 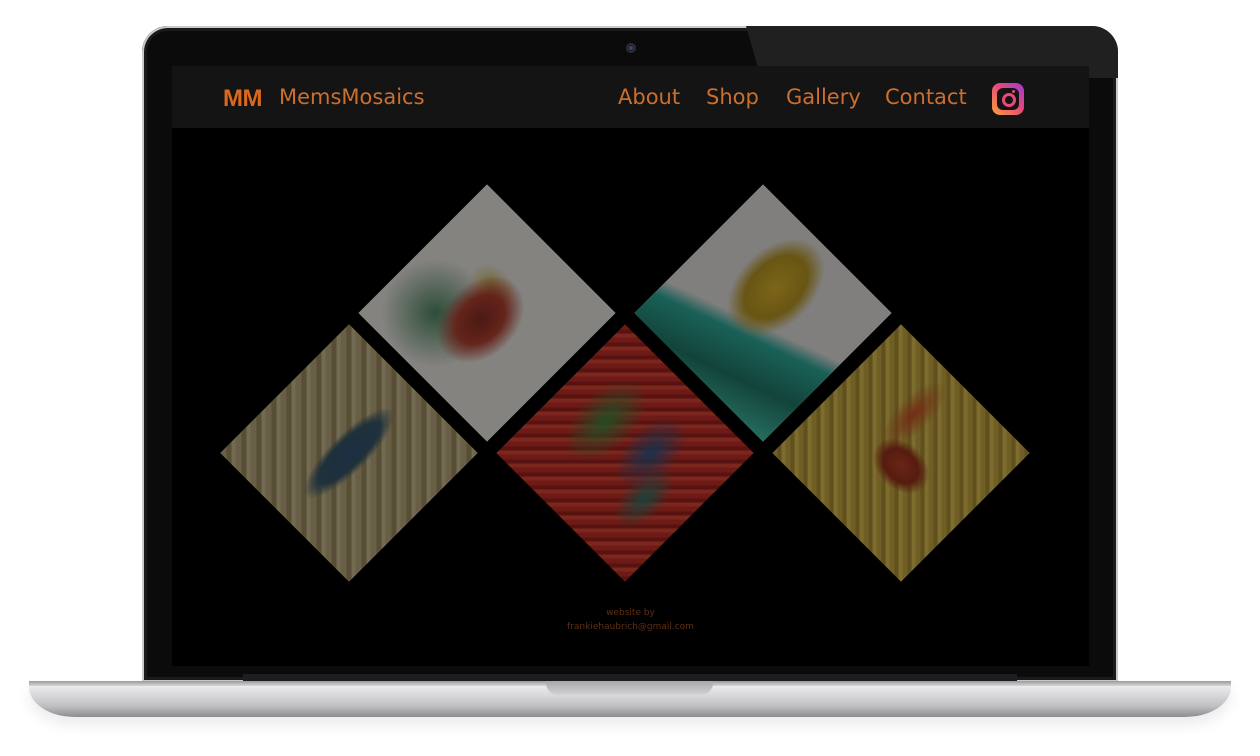 I want to click on footer-email: frankiehaubrich@gmail.com, so click(x=630, y=627).